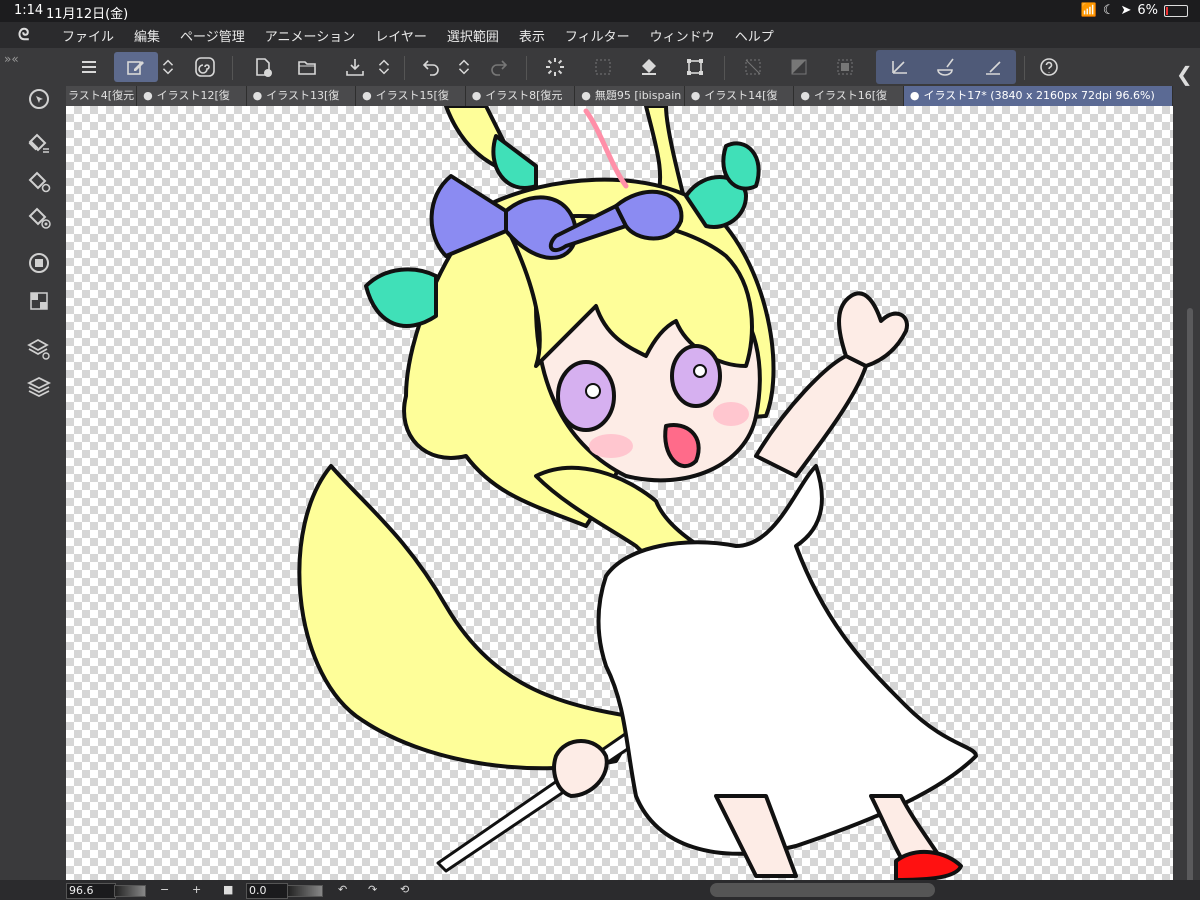 This screenshot has width=1200, height=900. What do you see at coordinates (1134, 10) in the screenshot?
I see `status-indicators: 📶 ☾ ➤ 6%` at bounding box center [1134, 10].